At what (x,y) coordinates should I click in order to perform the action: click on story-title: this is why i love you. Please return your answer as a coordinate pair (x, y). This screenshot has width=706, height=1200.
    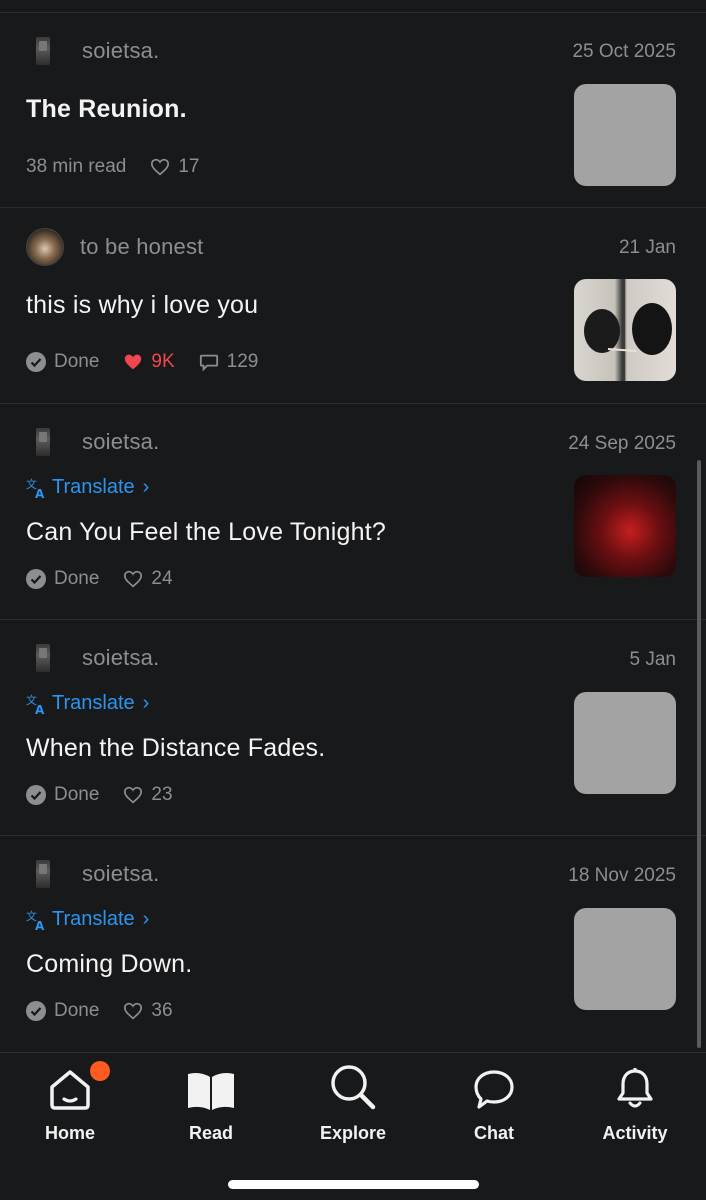
    Looking at the image, I should click on (142, 305).